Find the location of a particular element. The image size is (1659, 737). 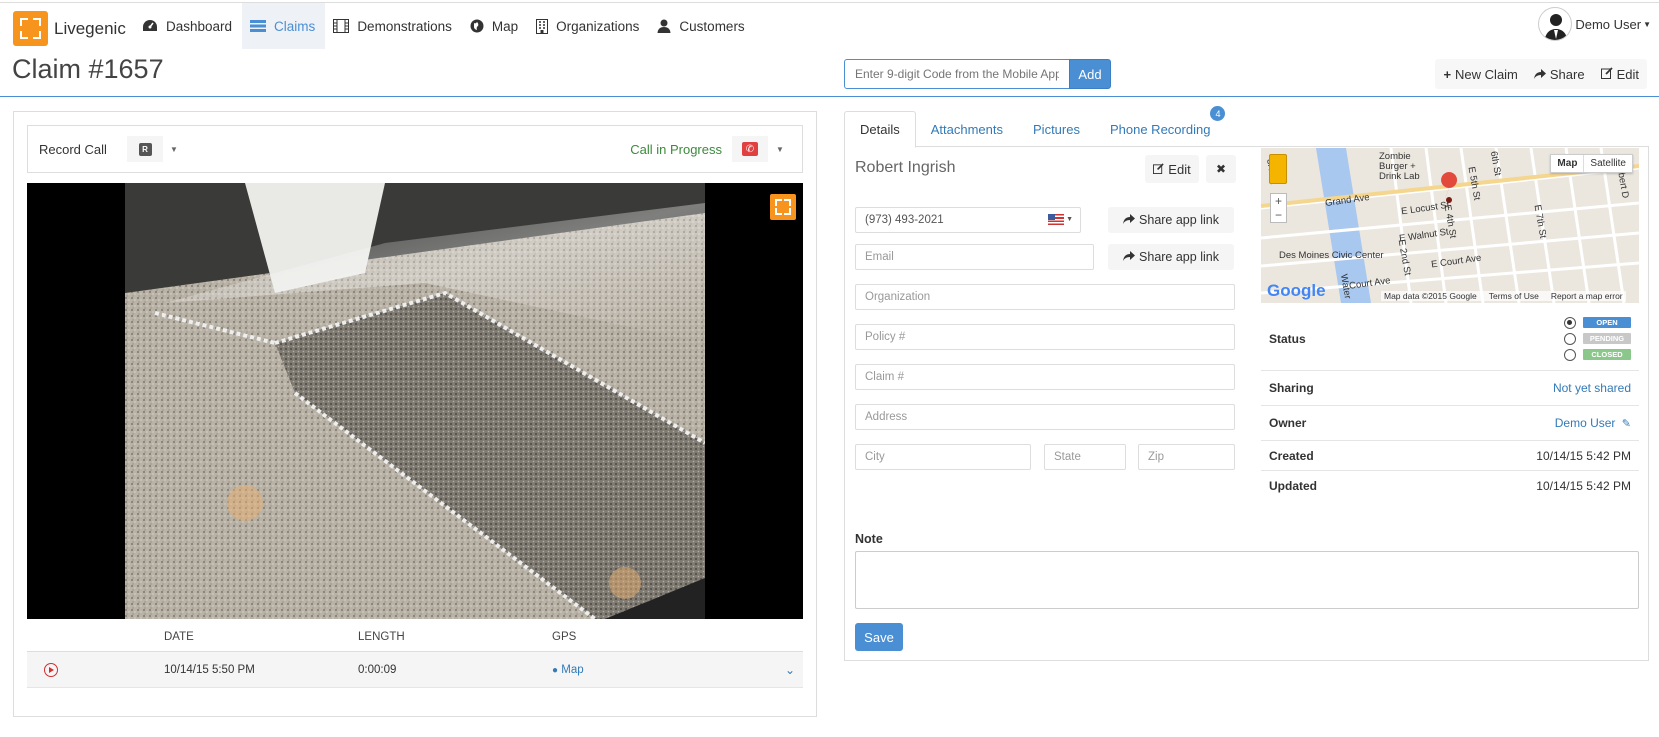

google-logo: Google is located at coordinates (1296, 290).